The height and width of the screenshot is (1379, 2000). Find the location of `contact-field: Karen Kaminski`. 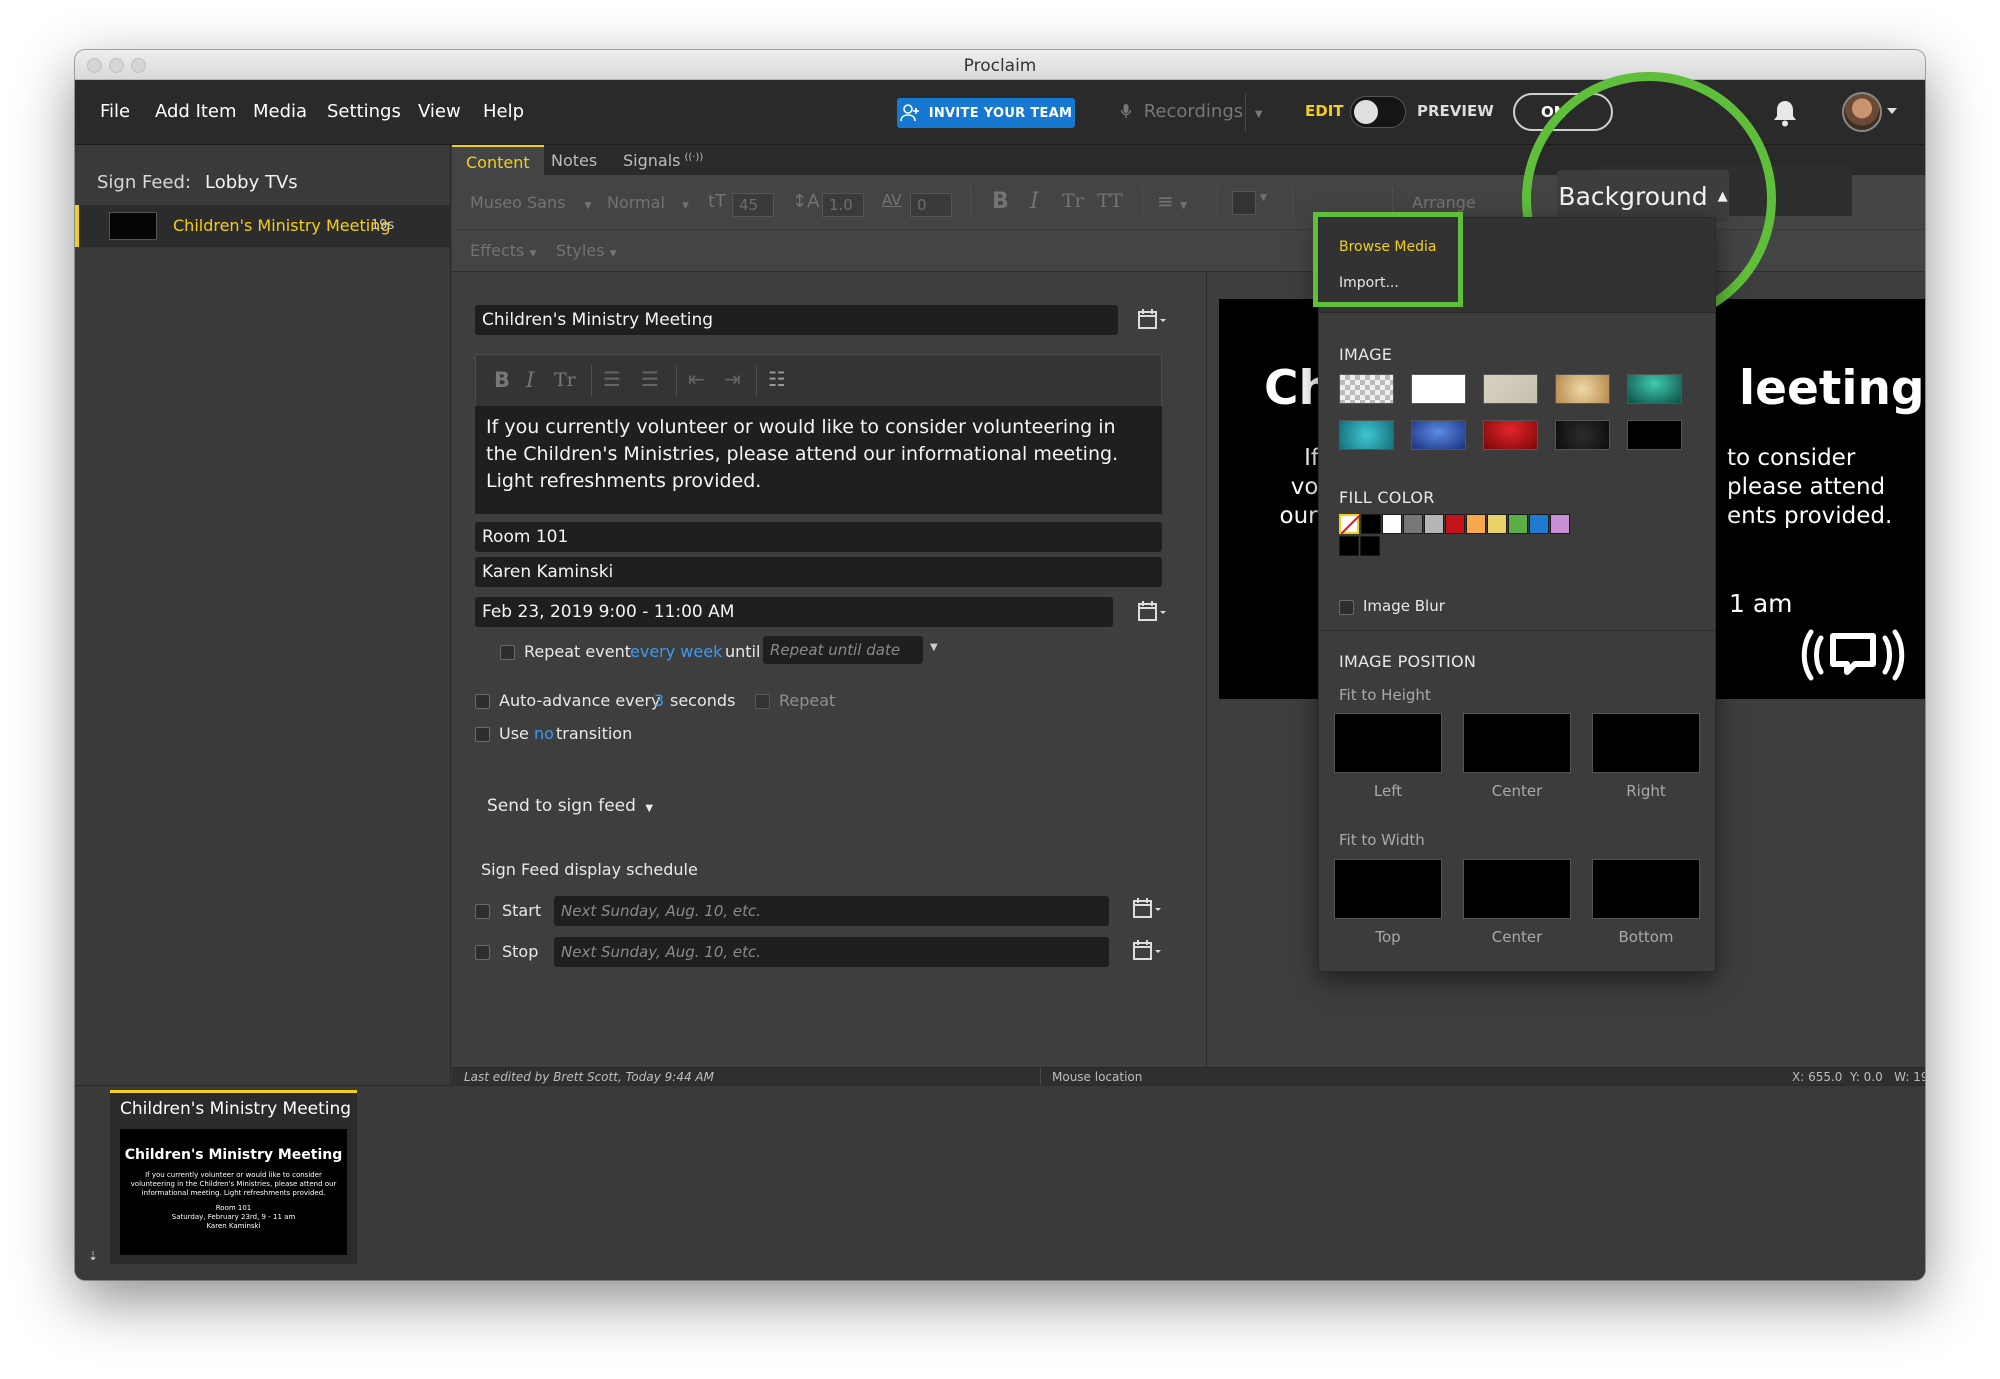

contact-field: Karen Kaminski is located at coordinates (818, 572).